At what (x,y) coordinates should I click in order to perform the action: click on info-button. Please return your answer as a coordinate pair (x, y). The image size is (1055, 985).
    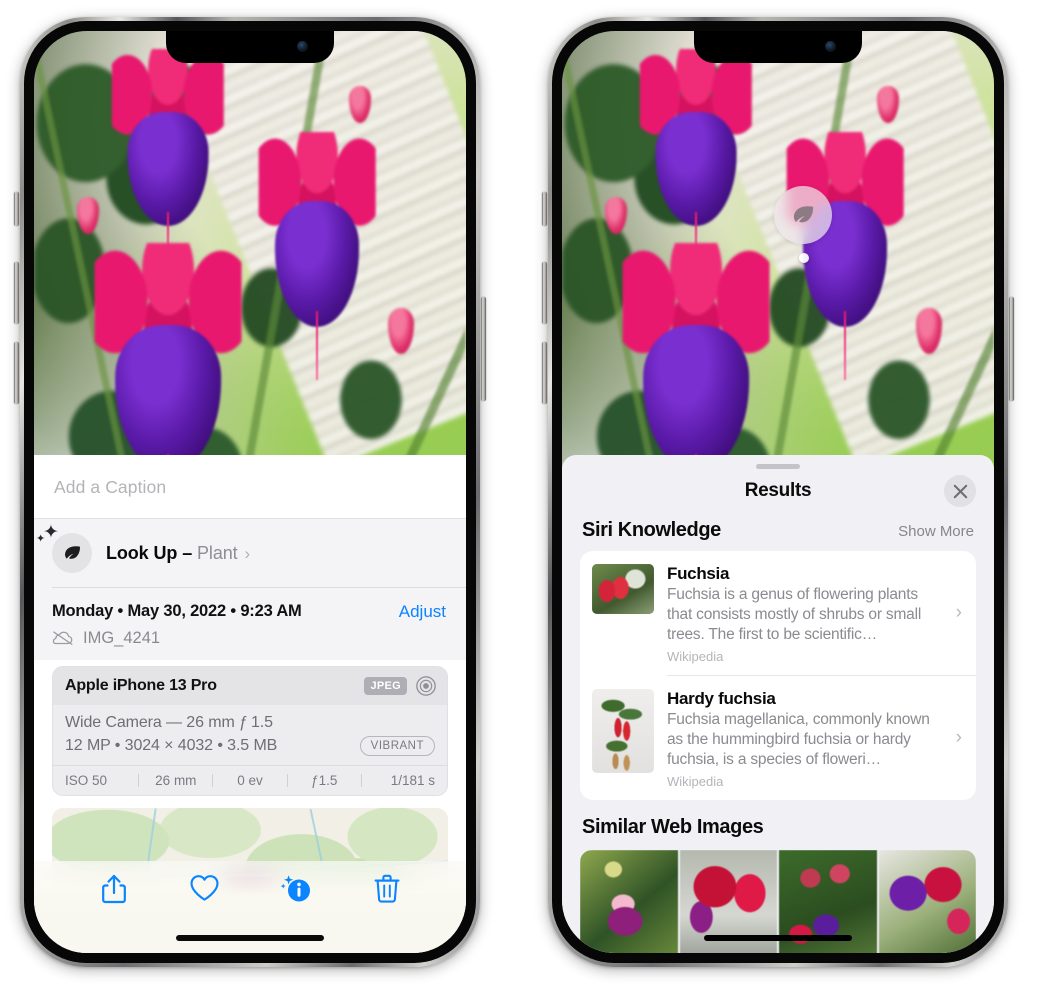
    Looking at the image, I should click on (295, 889).